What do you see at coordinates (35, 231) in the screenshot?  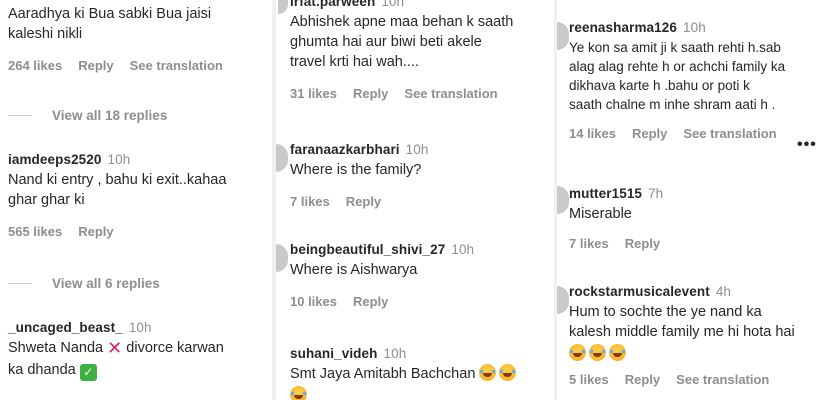 I see `likes-count: 565 likes` at bounding box center [35, 231].